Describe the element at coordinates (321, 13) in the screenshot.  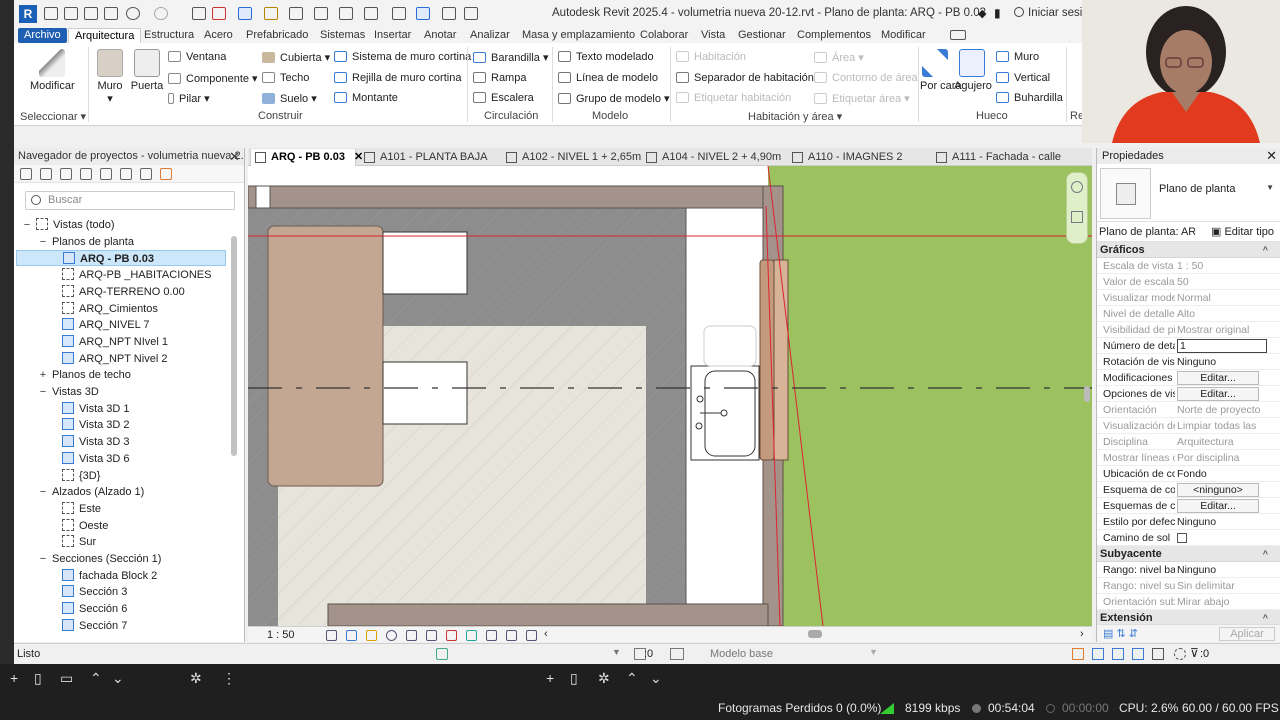
I see `text-icon` at that location.